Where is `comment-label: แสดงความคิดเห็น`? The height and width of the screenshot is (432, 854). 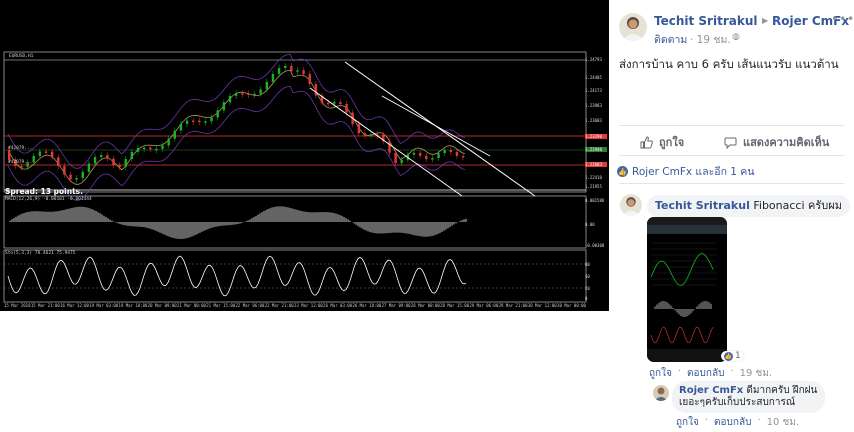 comment-label: แสดงความคิดเห็น is located at coordinates (786, 142).